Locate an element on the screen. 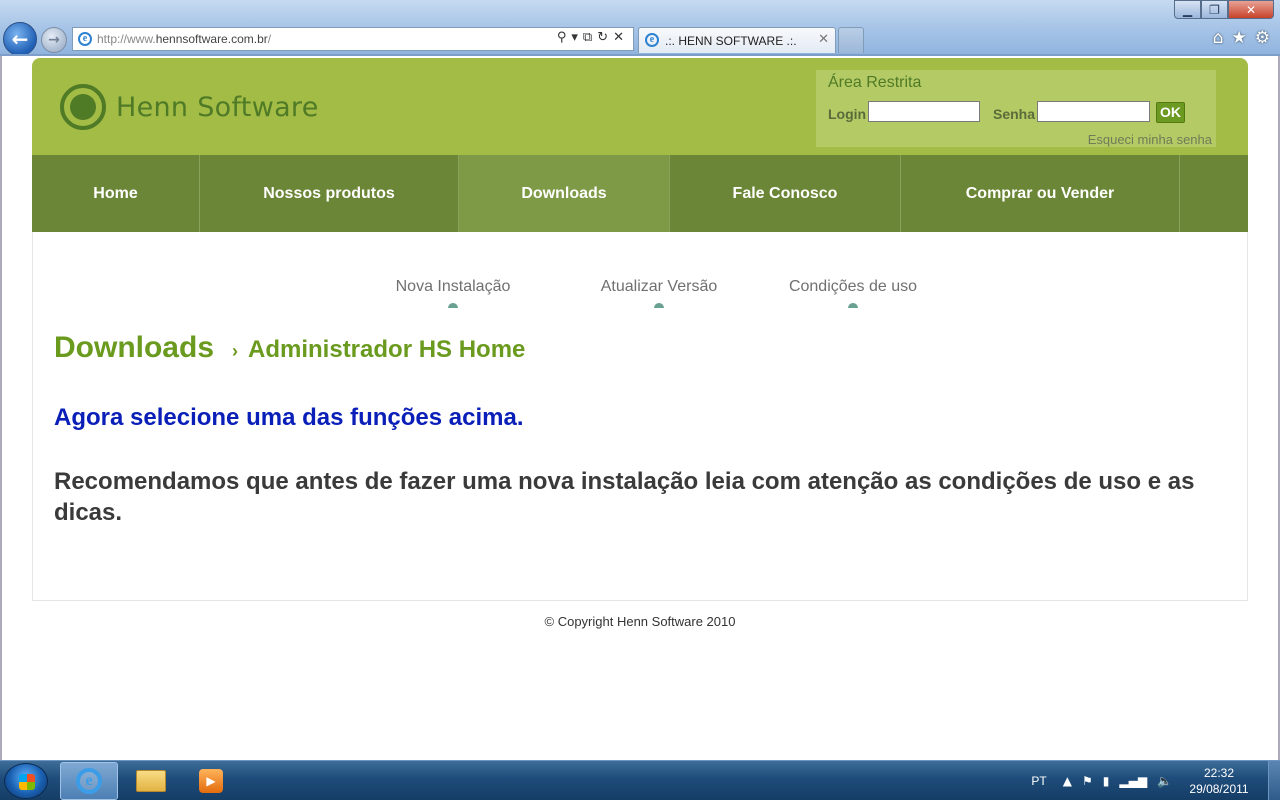  ie-icon: e is located at coordinates (89, 781).